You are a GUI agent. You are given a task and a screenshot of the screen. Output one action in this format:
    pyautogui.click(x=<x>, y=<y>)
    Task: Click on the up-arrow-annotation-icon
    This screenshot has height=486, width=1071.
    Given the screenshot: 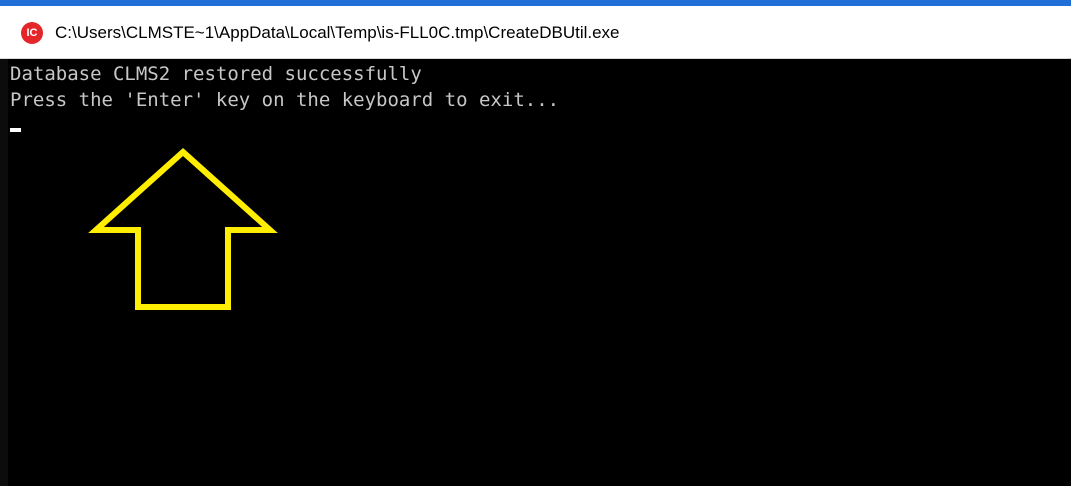 What is the action you would take?
    pyautogui.click(x=183, y=228)
    